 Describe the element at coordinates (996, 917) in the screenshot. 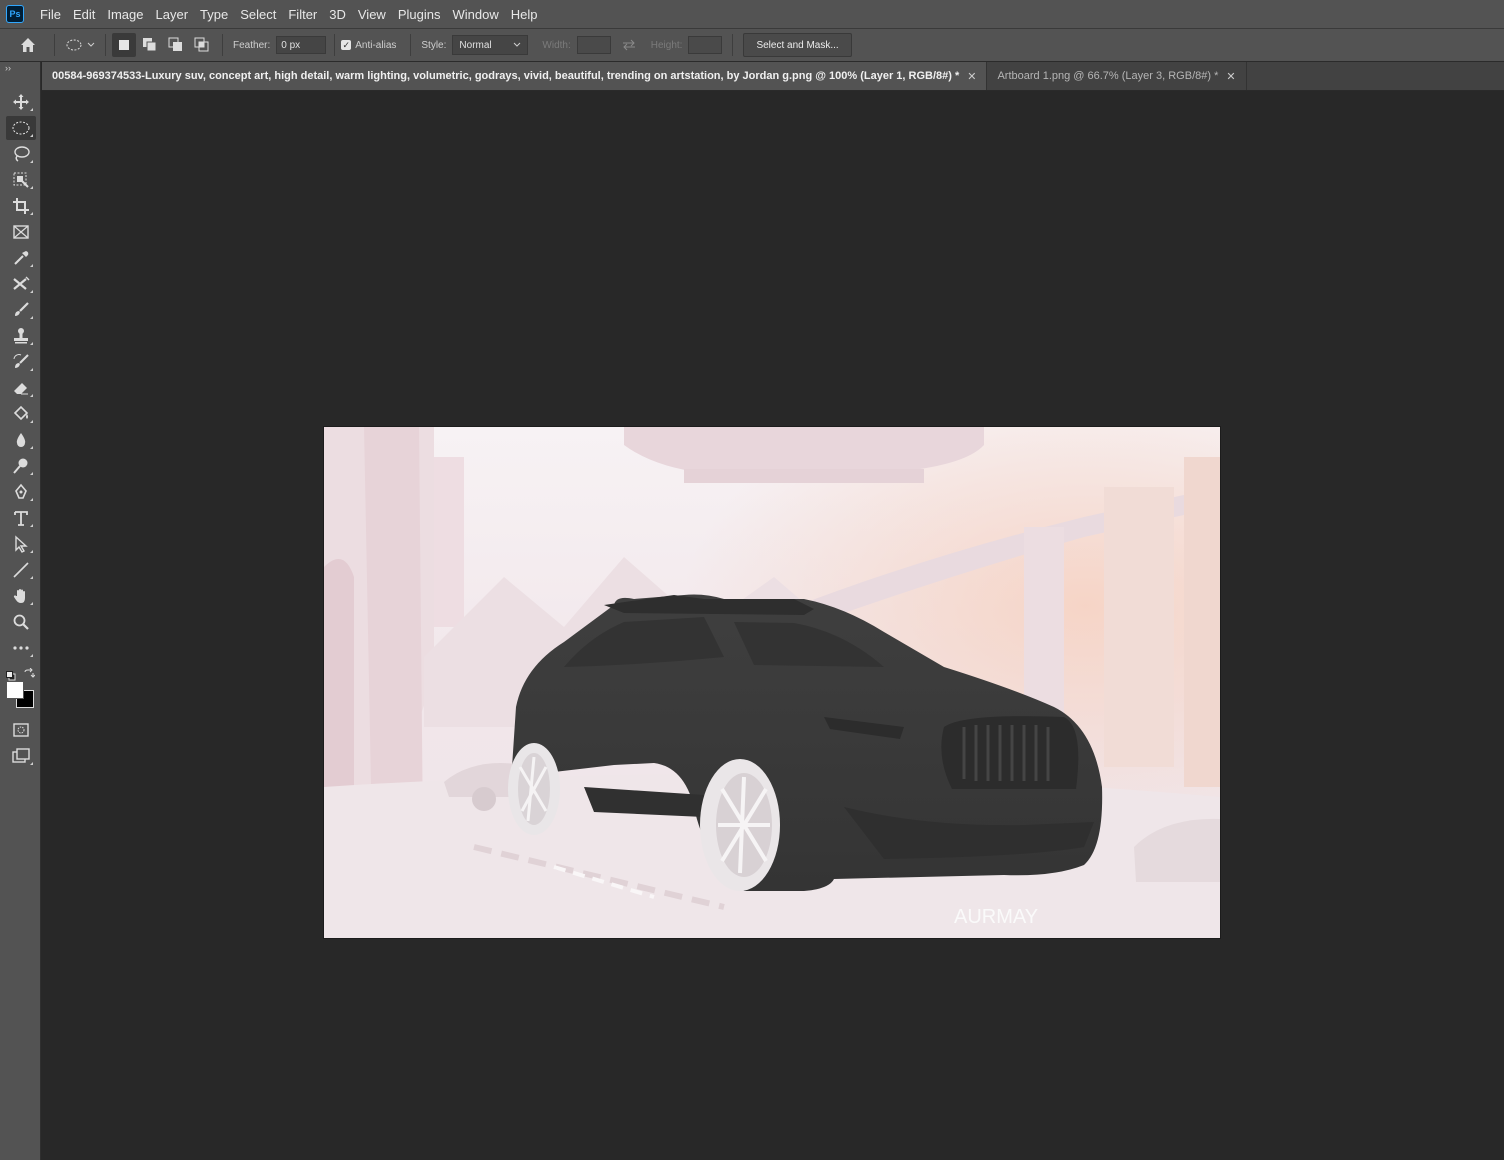

I see `artist-signature: AURMAY` at that location.